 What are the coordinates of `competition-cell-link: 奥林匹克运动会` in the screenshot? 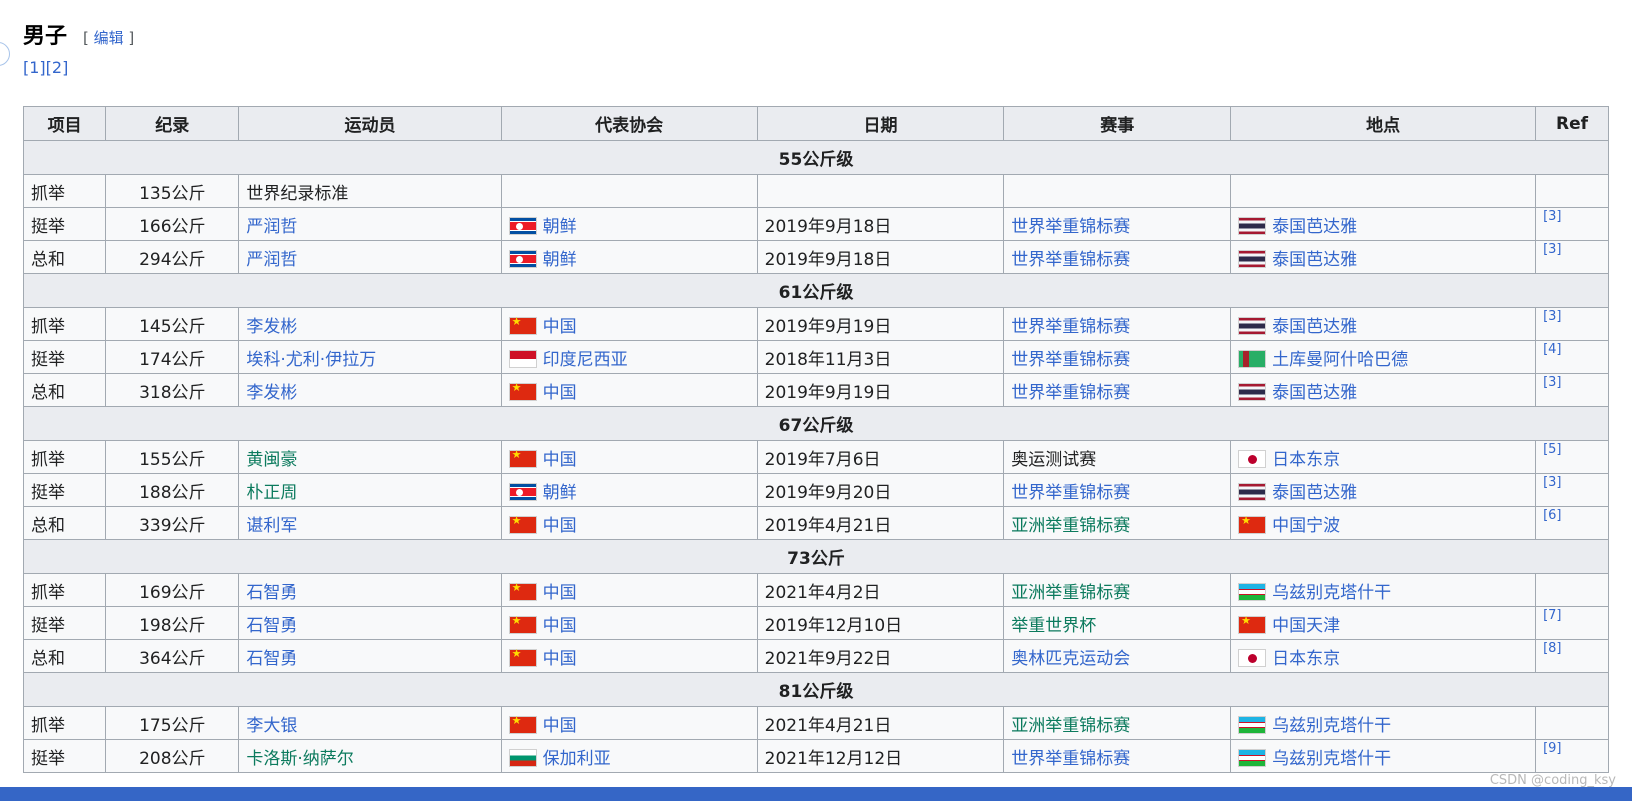 It's located at (1070, 659).